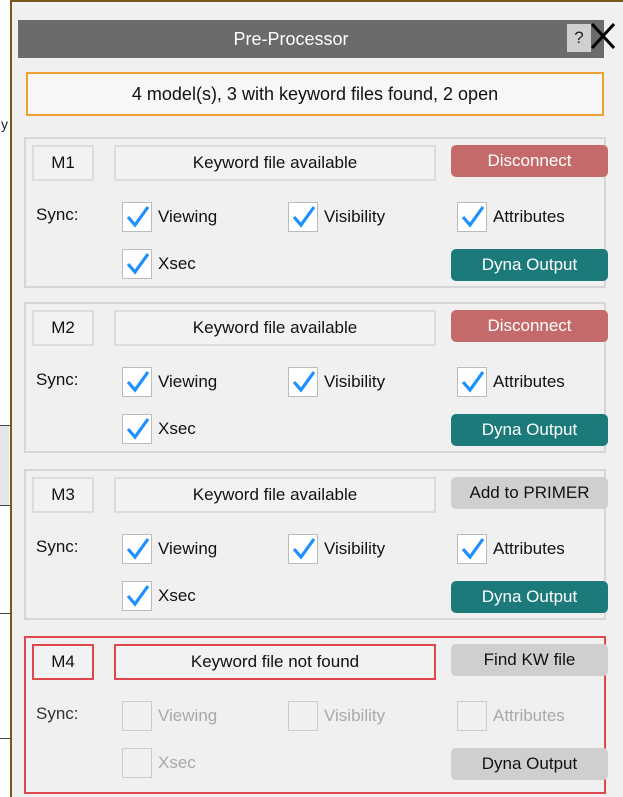 The image size is (623, 797). I want to click on background-shade, so click(4, 465).